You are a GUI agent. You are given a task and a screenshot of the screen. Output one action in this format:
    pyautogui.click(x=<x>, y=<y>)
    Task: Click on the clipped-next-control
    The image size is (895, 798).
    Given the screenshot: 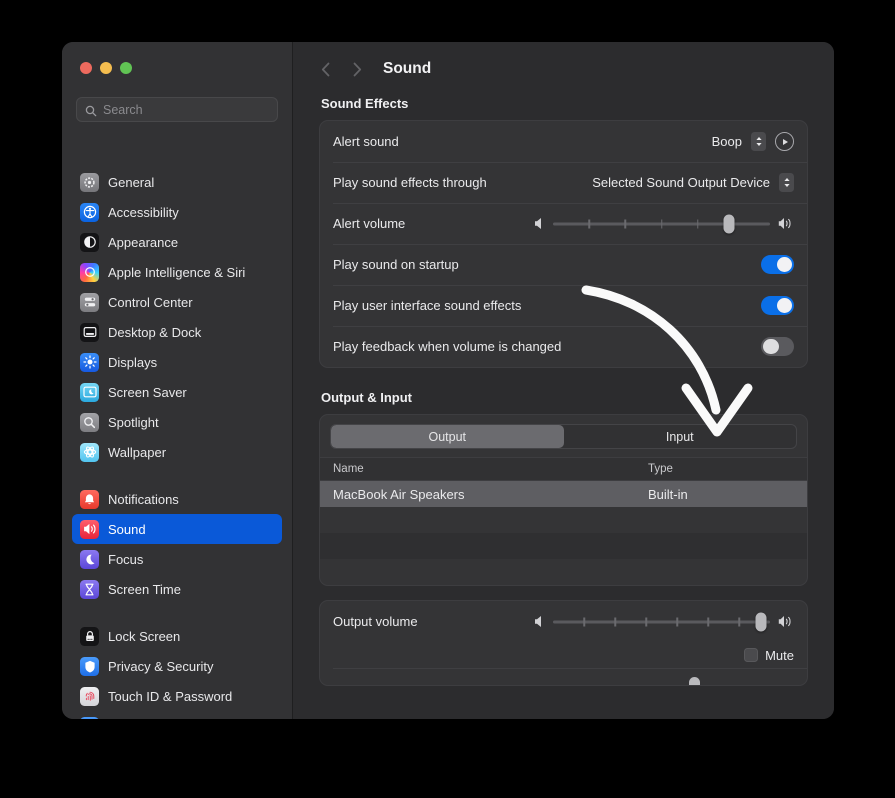 What is the action you would take?
    pyautogui.click(x=563, y=677)
    